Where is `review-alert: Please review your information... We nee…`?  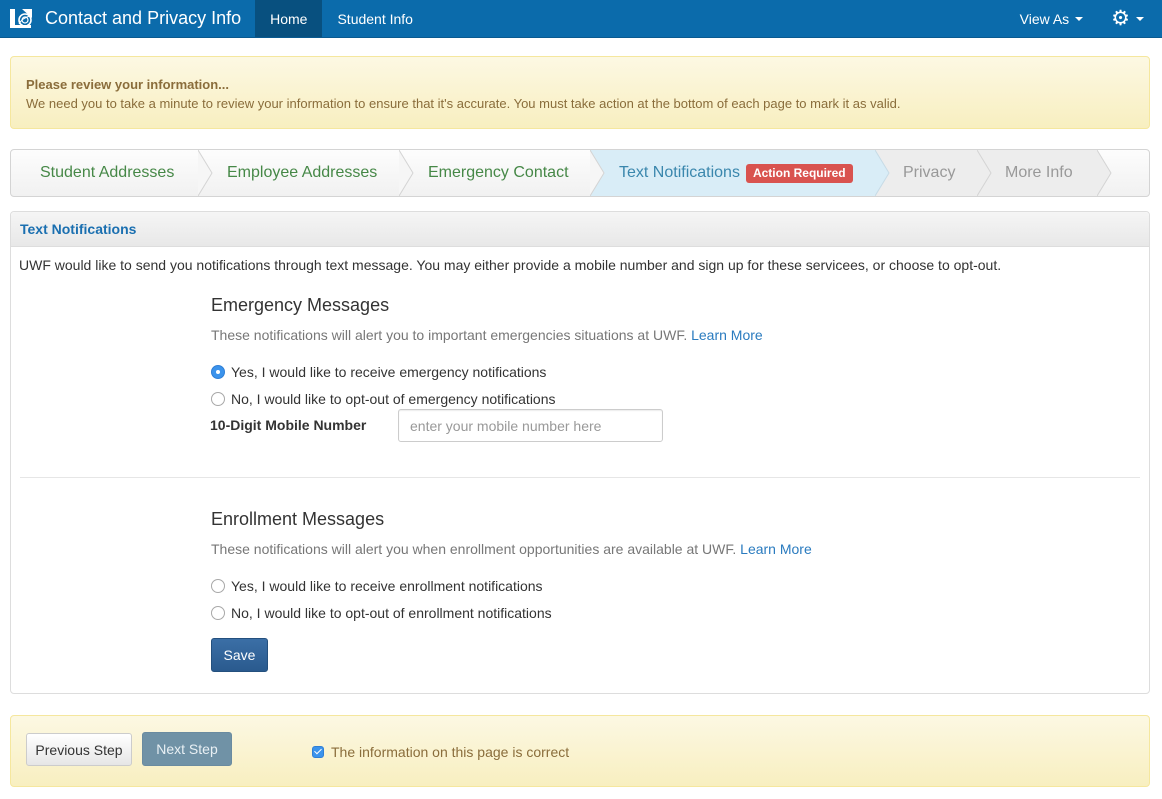
review-alert: Please review your information... We nee… is located at coordinates (580, 92).